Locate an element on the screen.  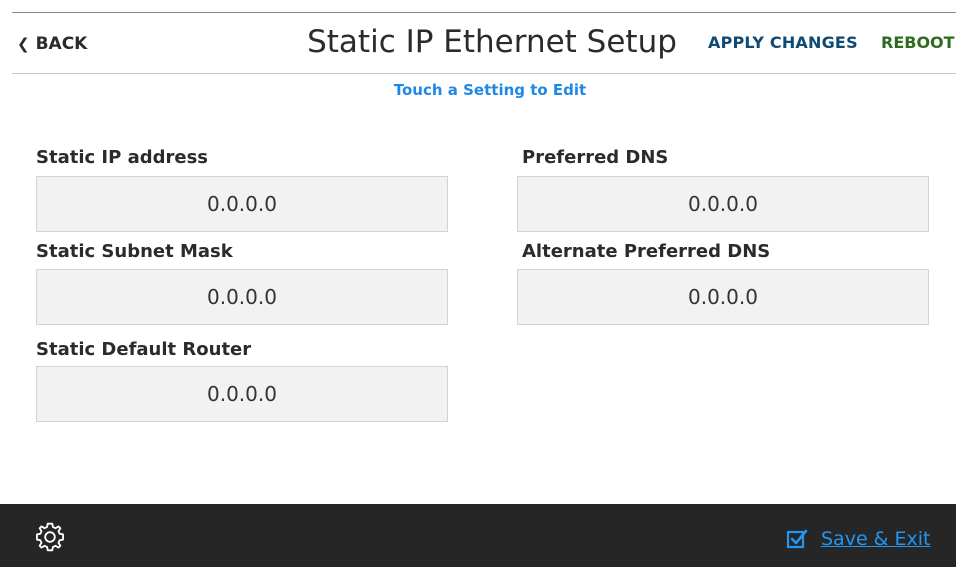
top-divider is located at coordinates (484, 12).